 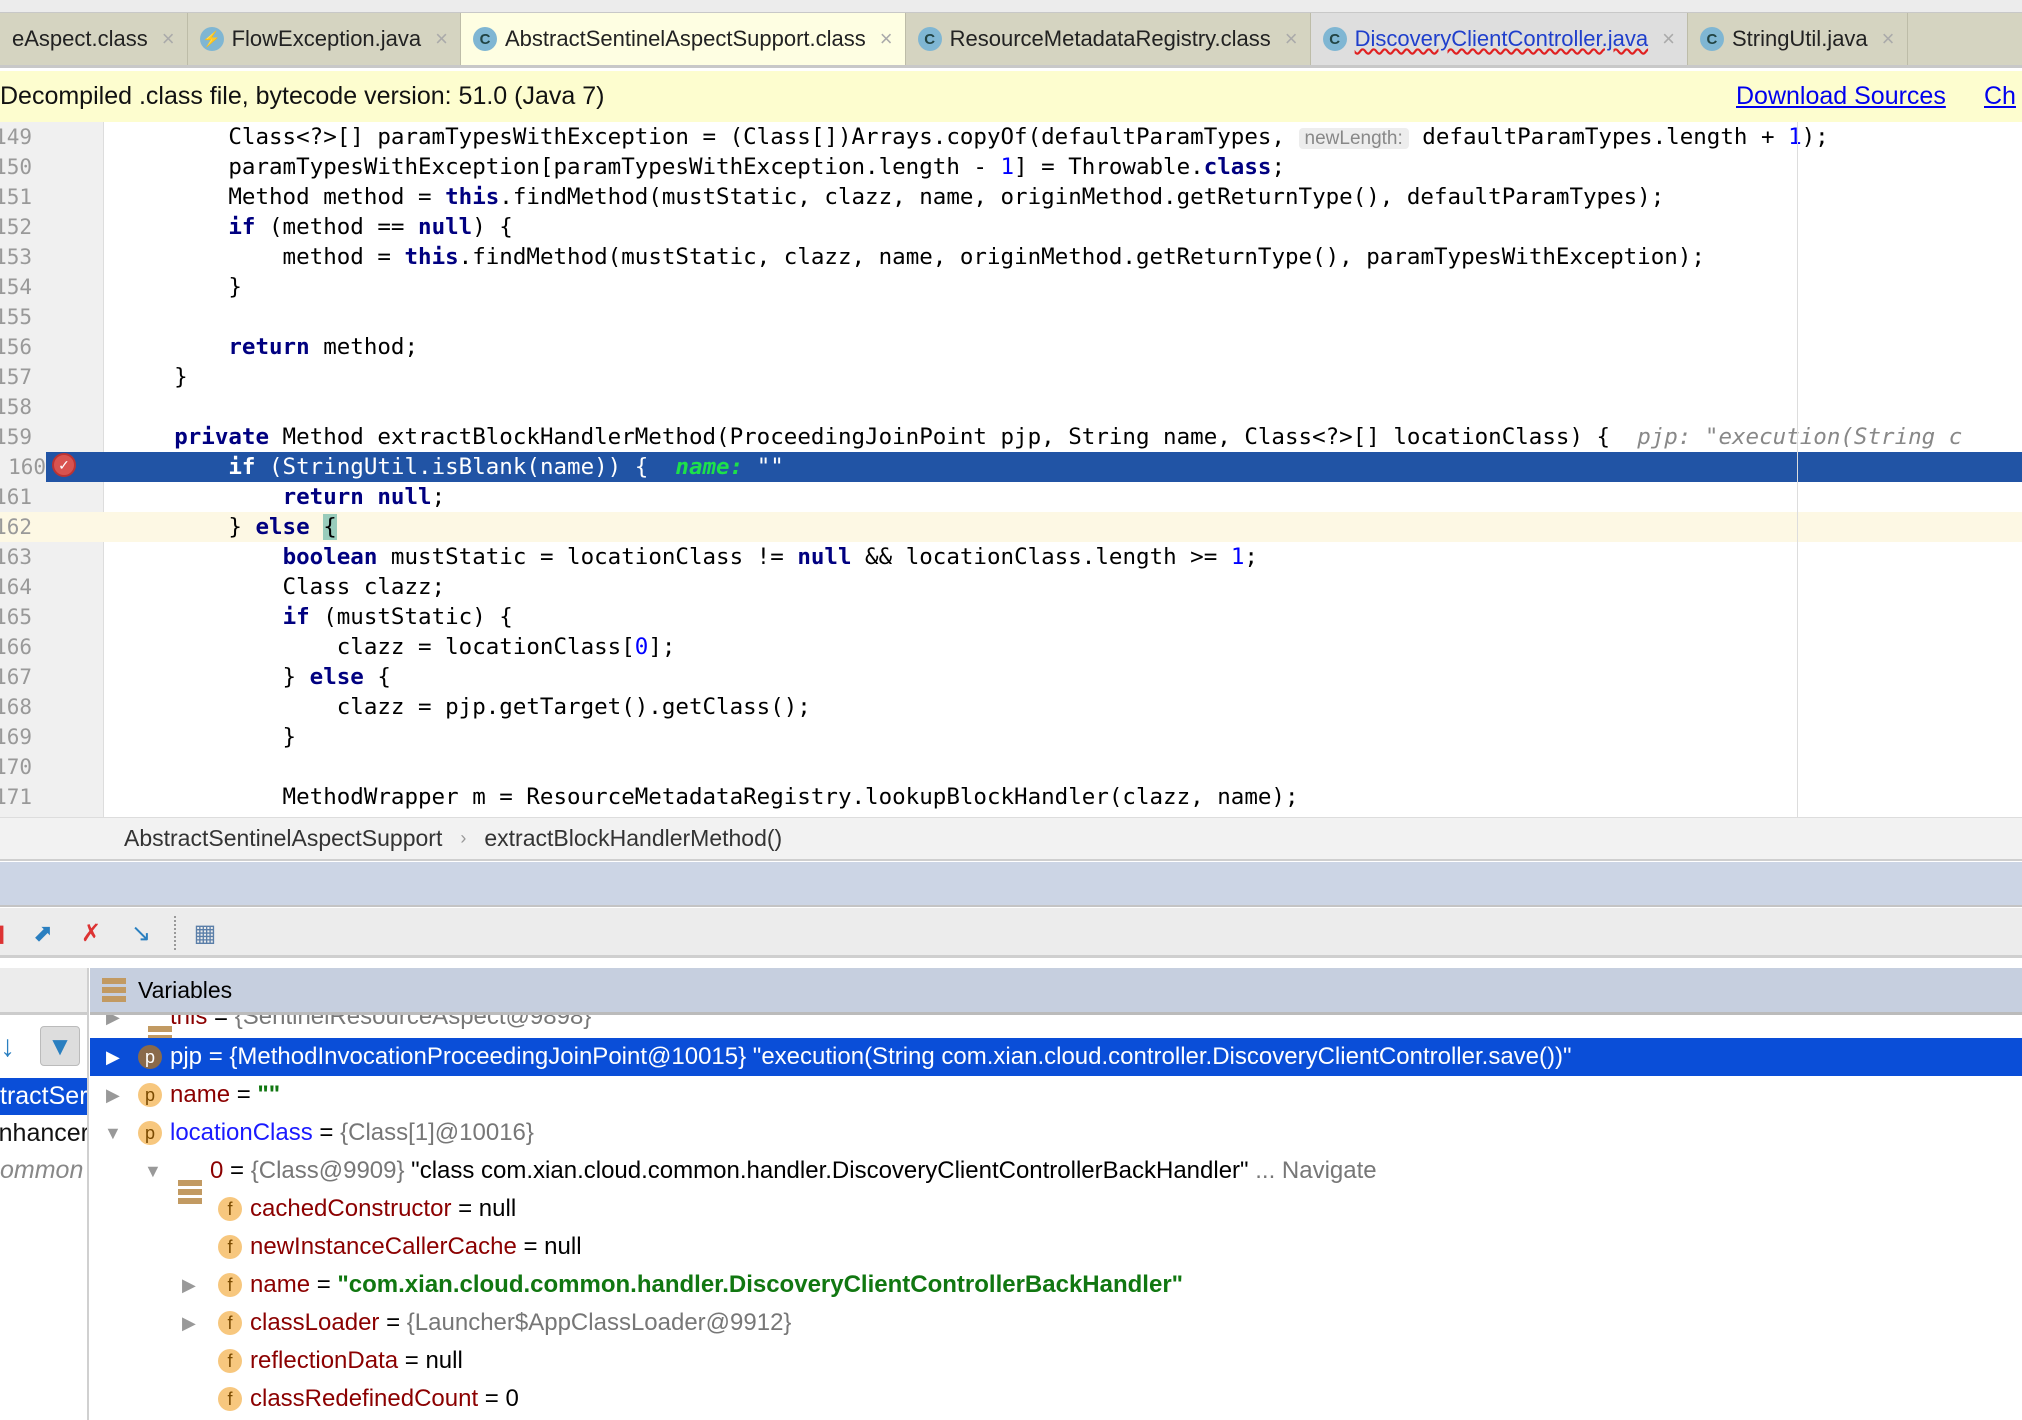 I want to click on down-arrow-icon: ↓, so click(x=7, y=1047).